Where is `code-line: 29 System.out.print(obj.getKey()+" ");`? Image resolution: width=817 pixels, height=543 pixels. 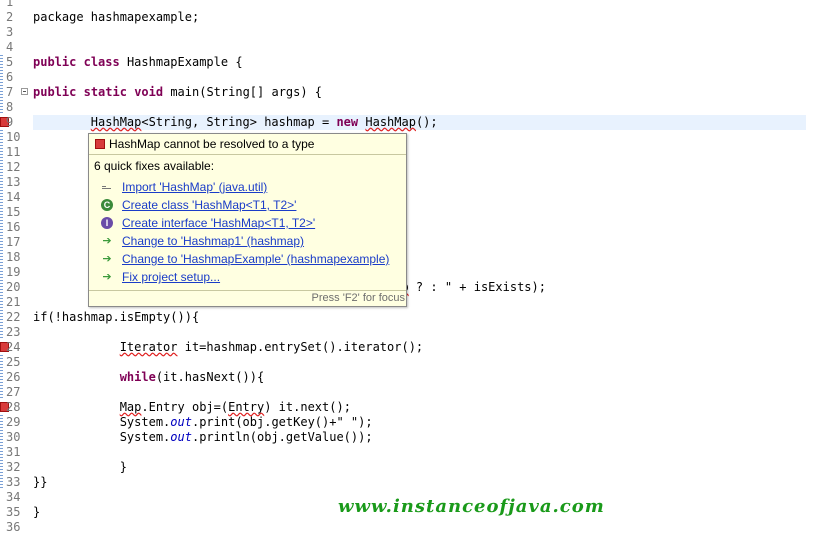
code-line: 29 System.out.print(obj.getKey()+" "); is located at coordinates (408, 422).